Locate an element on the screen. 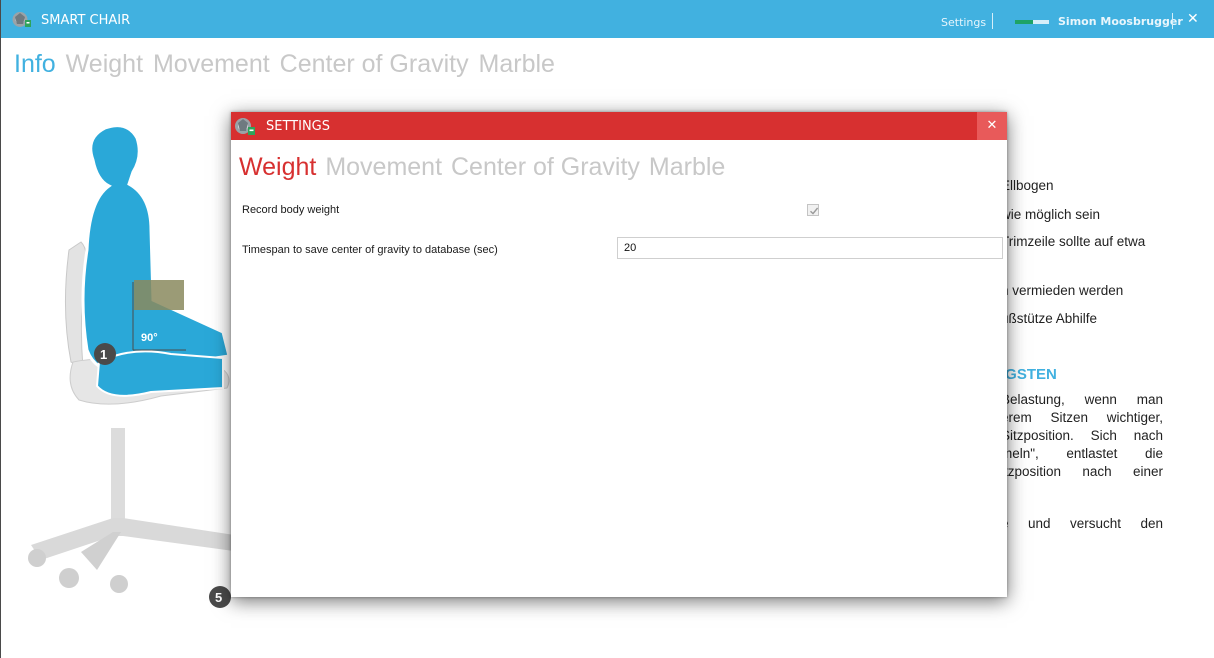 Image resolution: width=1214 pixels, height=658 pixels. tab-movement: Movement is located at coordinates (211, 64).